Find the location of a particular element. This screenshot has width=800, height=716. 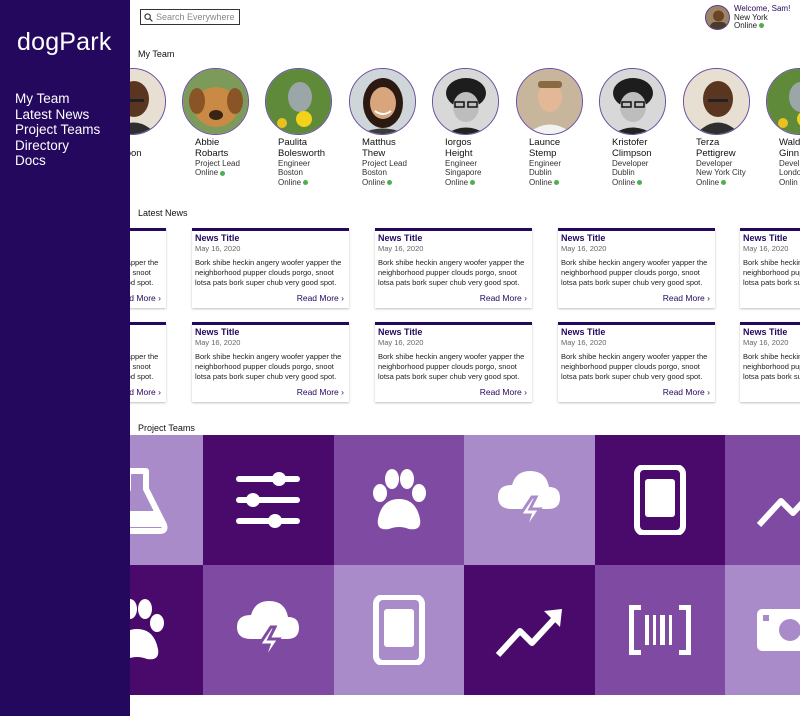

money-icon is located at coordinates (777, 630).